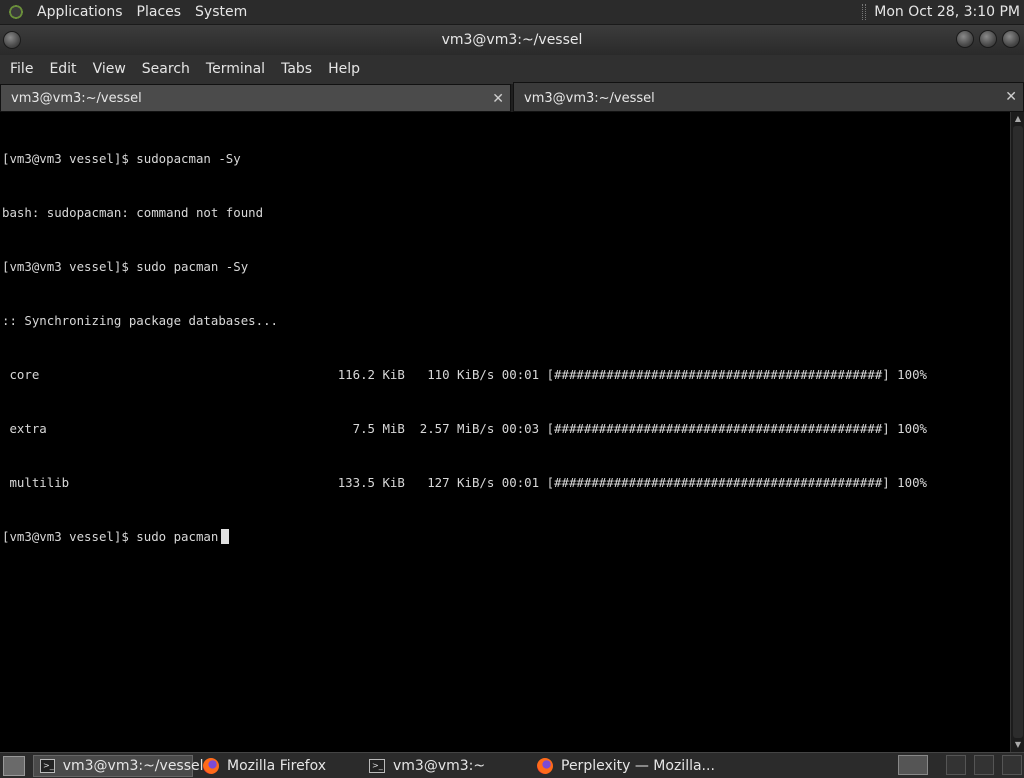 The width and height of the screenshot is (1024, 778). I want to click on tab-vessel-2: vm3@vm3:~/vessel ✕, so click(768, 97).